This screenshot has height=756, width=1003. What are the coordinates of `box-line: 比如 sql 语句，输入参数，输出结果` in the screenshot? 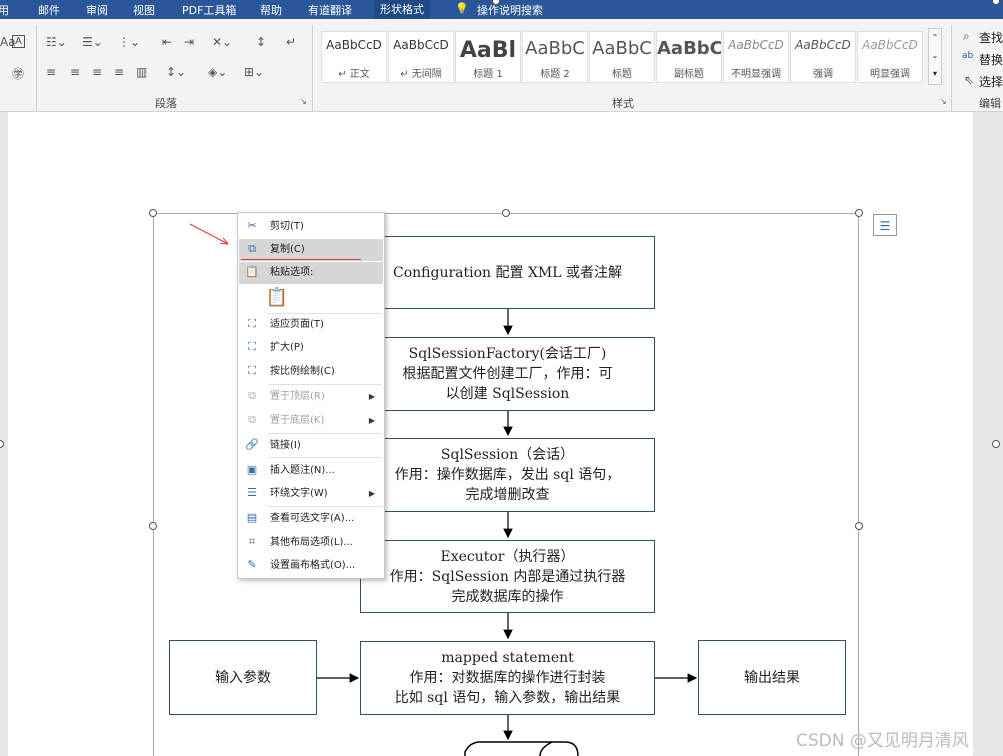 It's located at (507, 698).